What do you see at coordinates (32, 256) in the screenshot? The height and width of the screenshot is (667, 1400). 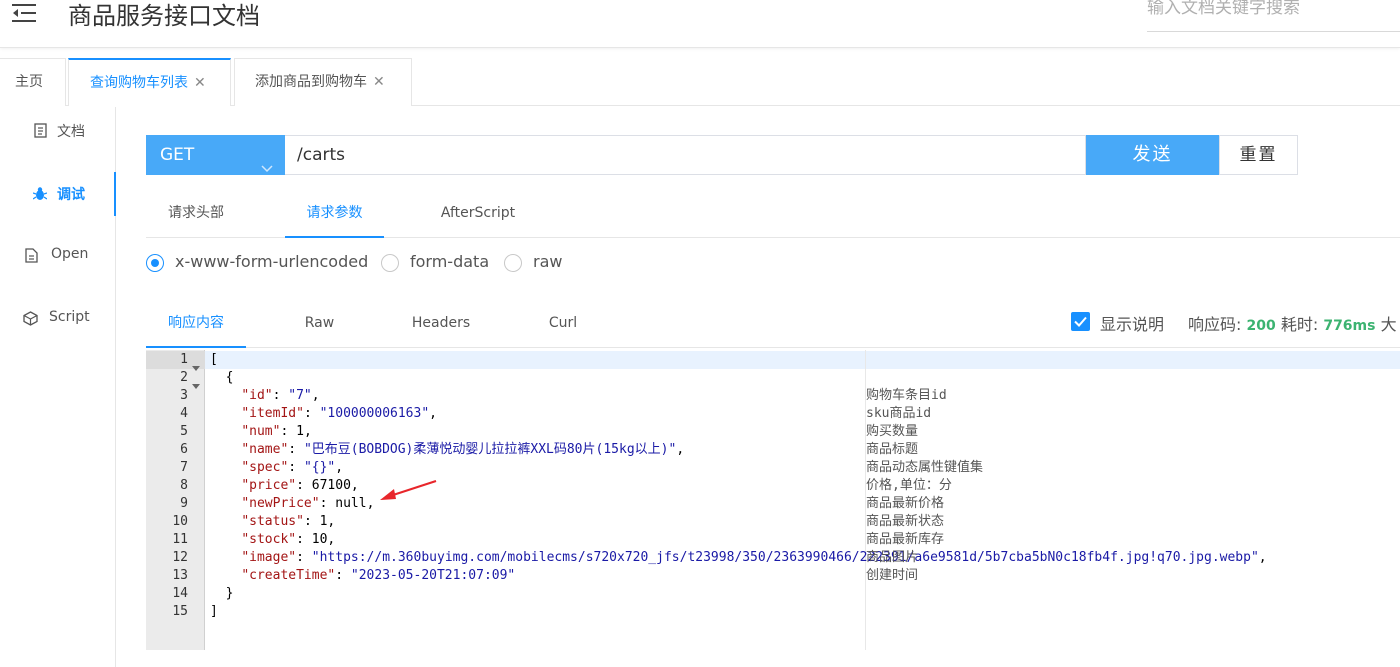 I see `file-icon` at bounding box center [32, 256].